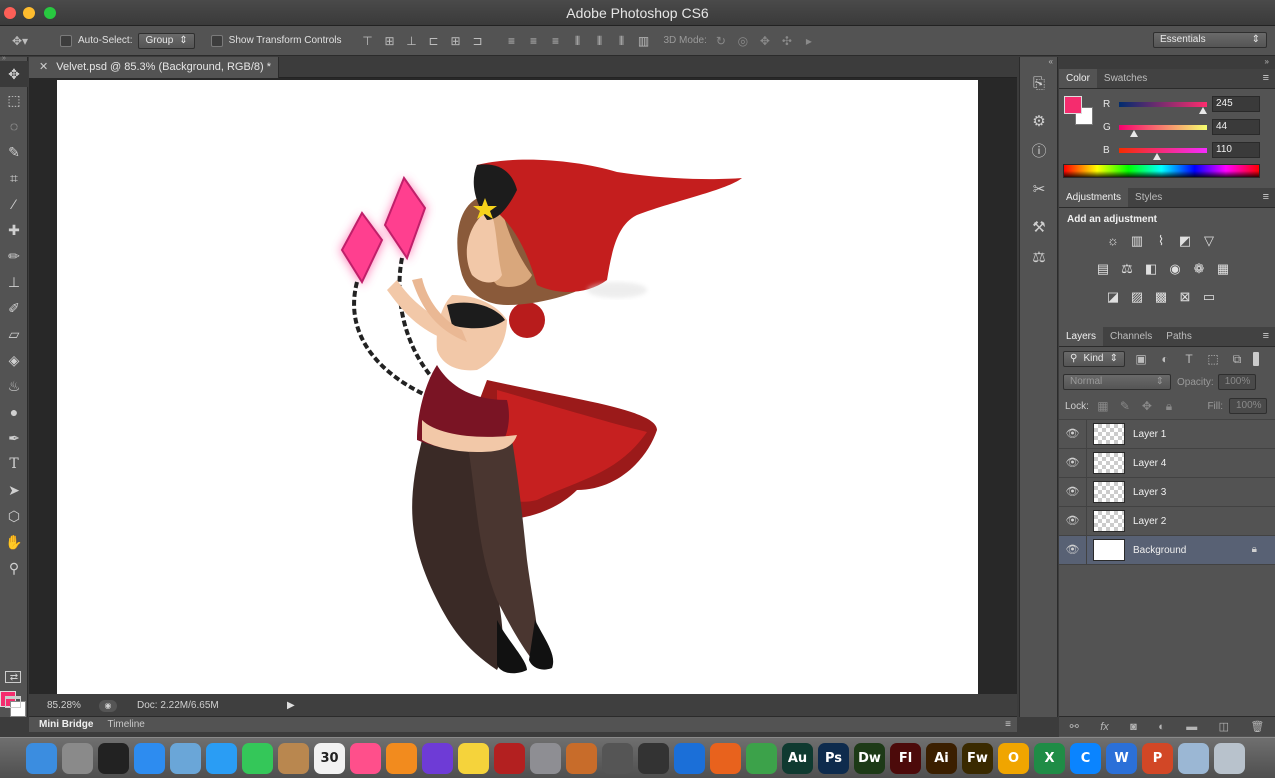 This screenshot has width=1275, height=778. Describe the element at coordinates (1210, 40) in the screenshot. I see `workspace-dropdown: Essentials ⇕` at that location.